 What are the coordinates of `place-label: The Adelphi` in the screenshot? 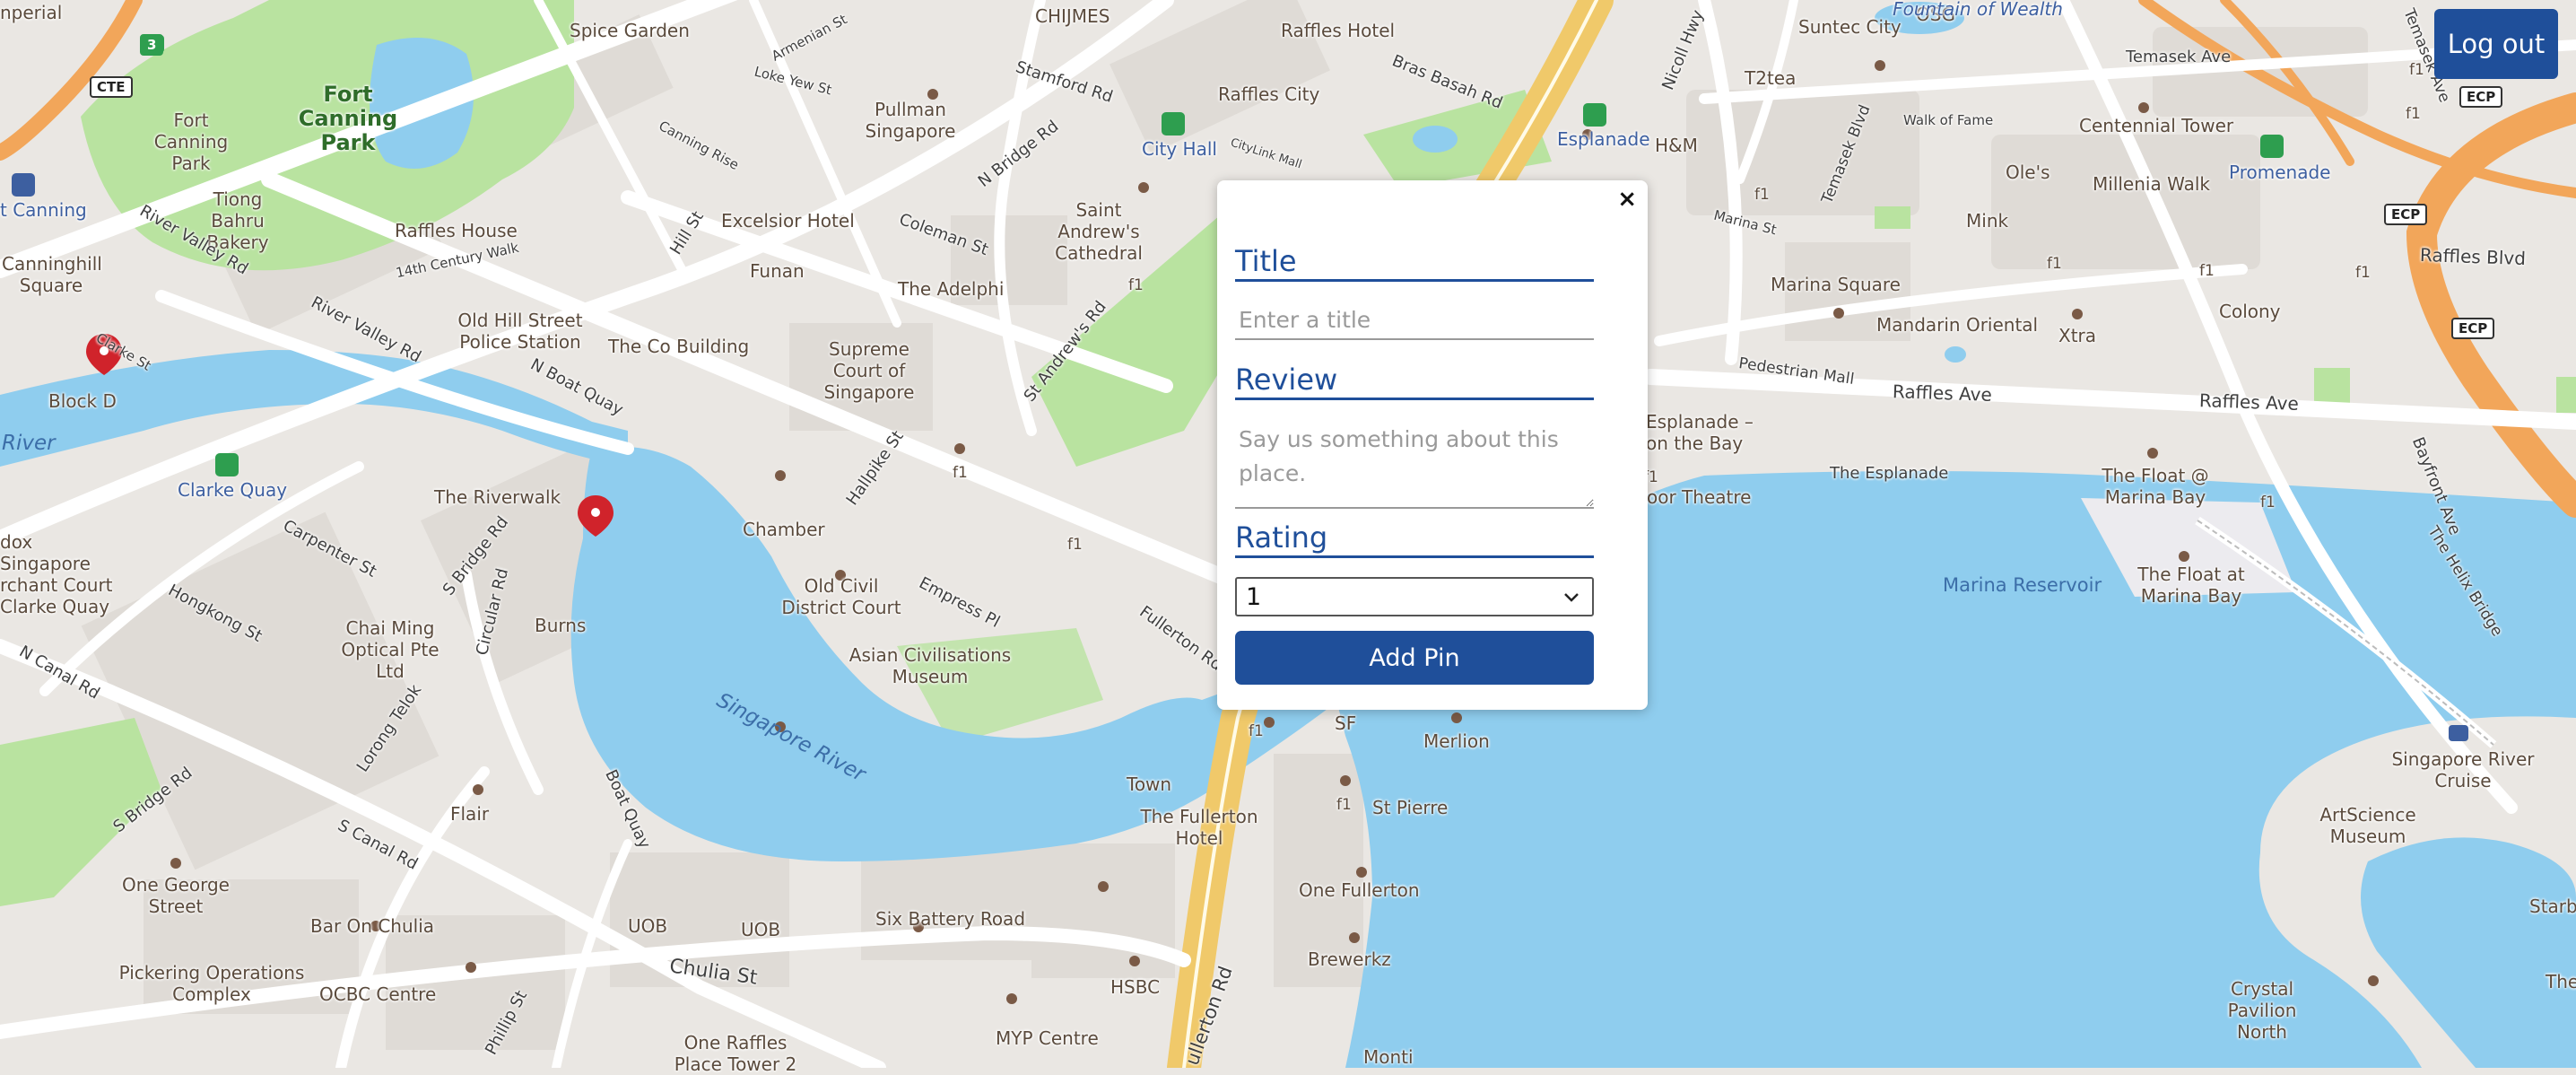 It's located at (951, 289).